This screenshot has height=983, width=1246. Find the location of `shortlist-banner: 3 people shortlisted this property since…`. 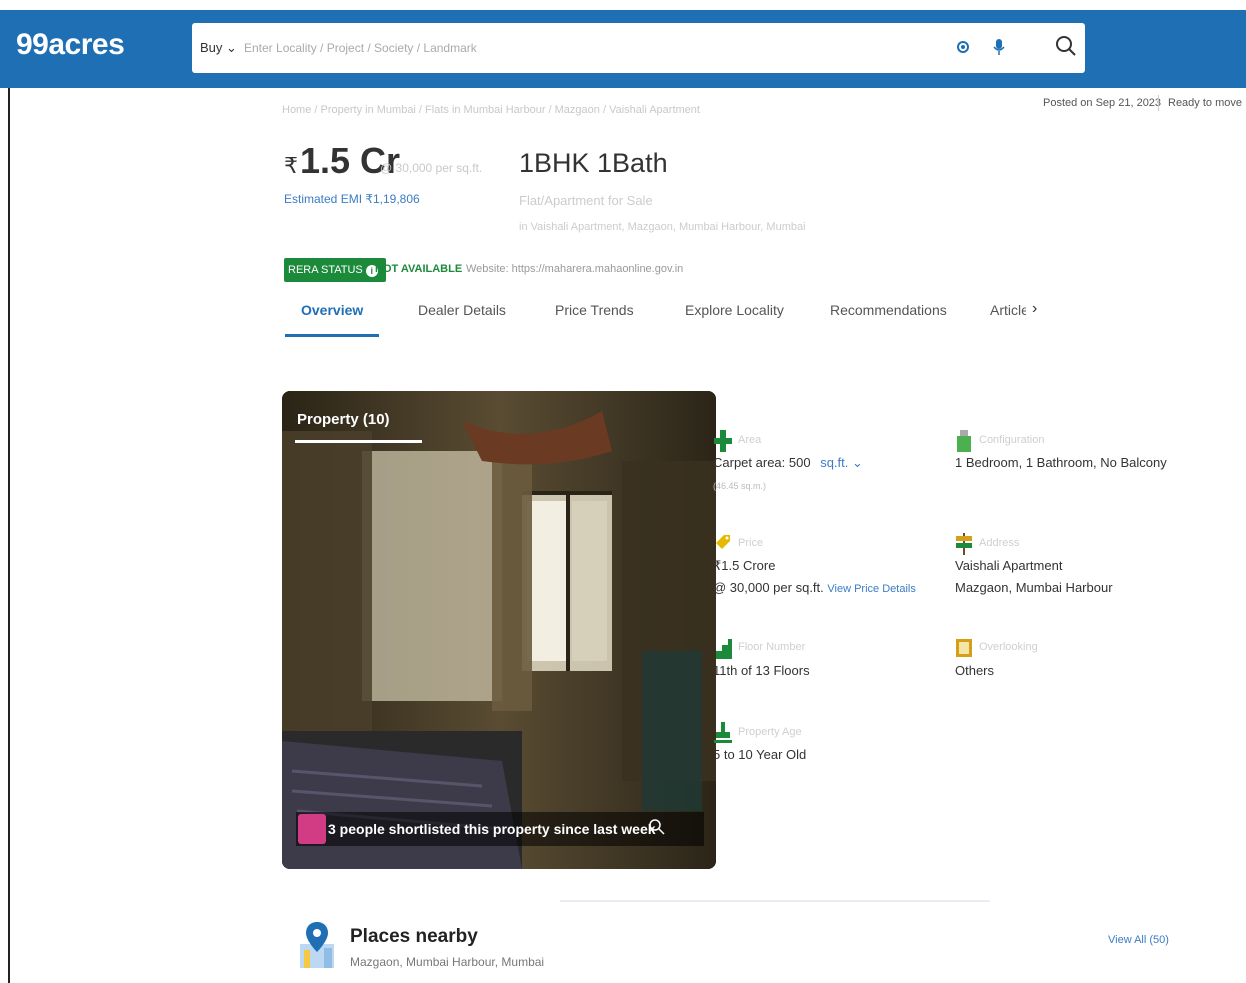

shortlist-banner: 3 people shortlisted this property since… is located at coordinates (500, 829).